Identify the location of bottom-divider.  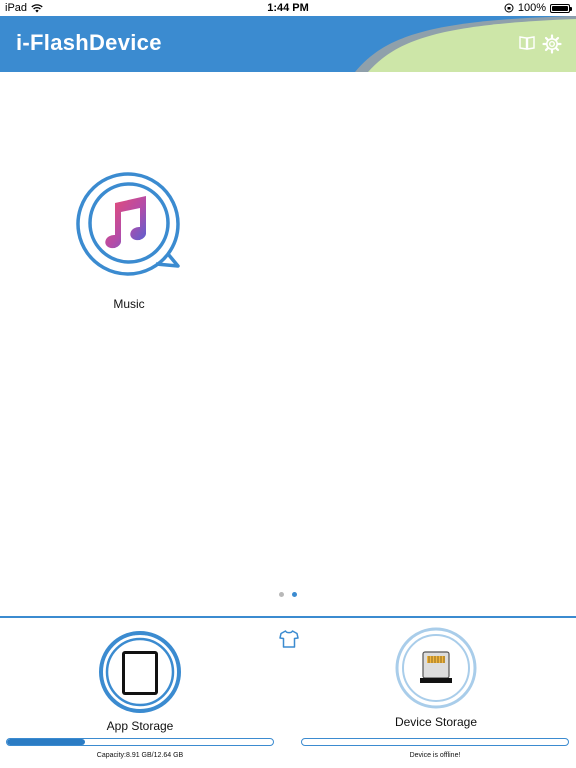
(288, 617).